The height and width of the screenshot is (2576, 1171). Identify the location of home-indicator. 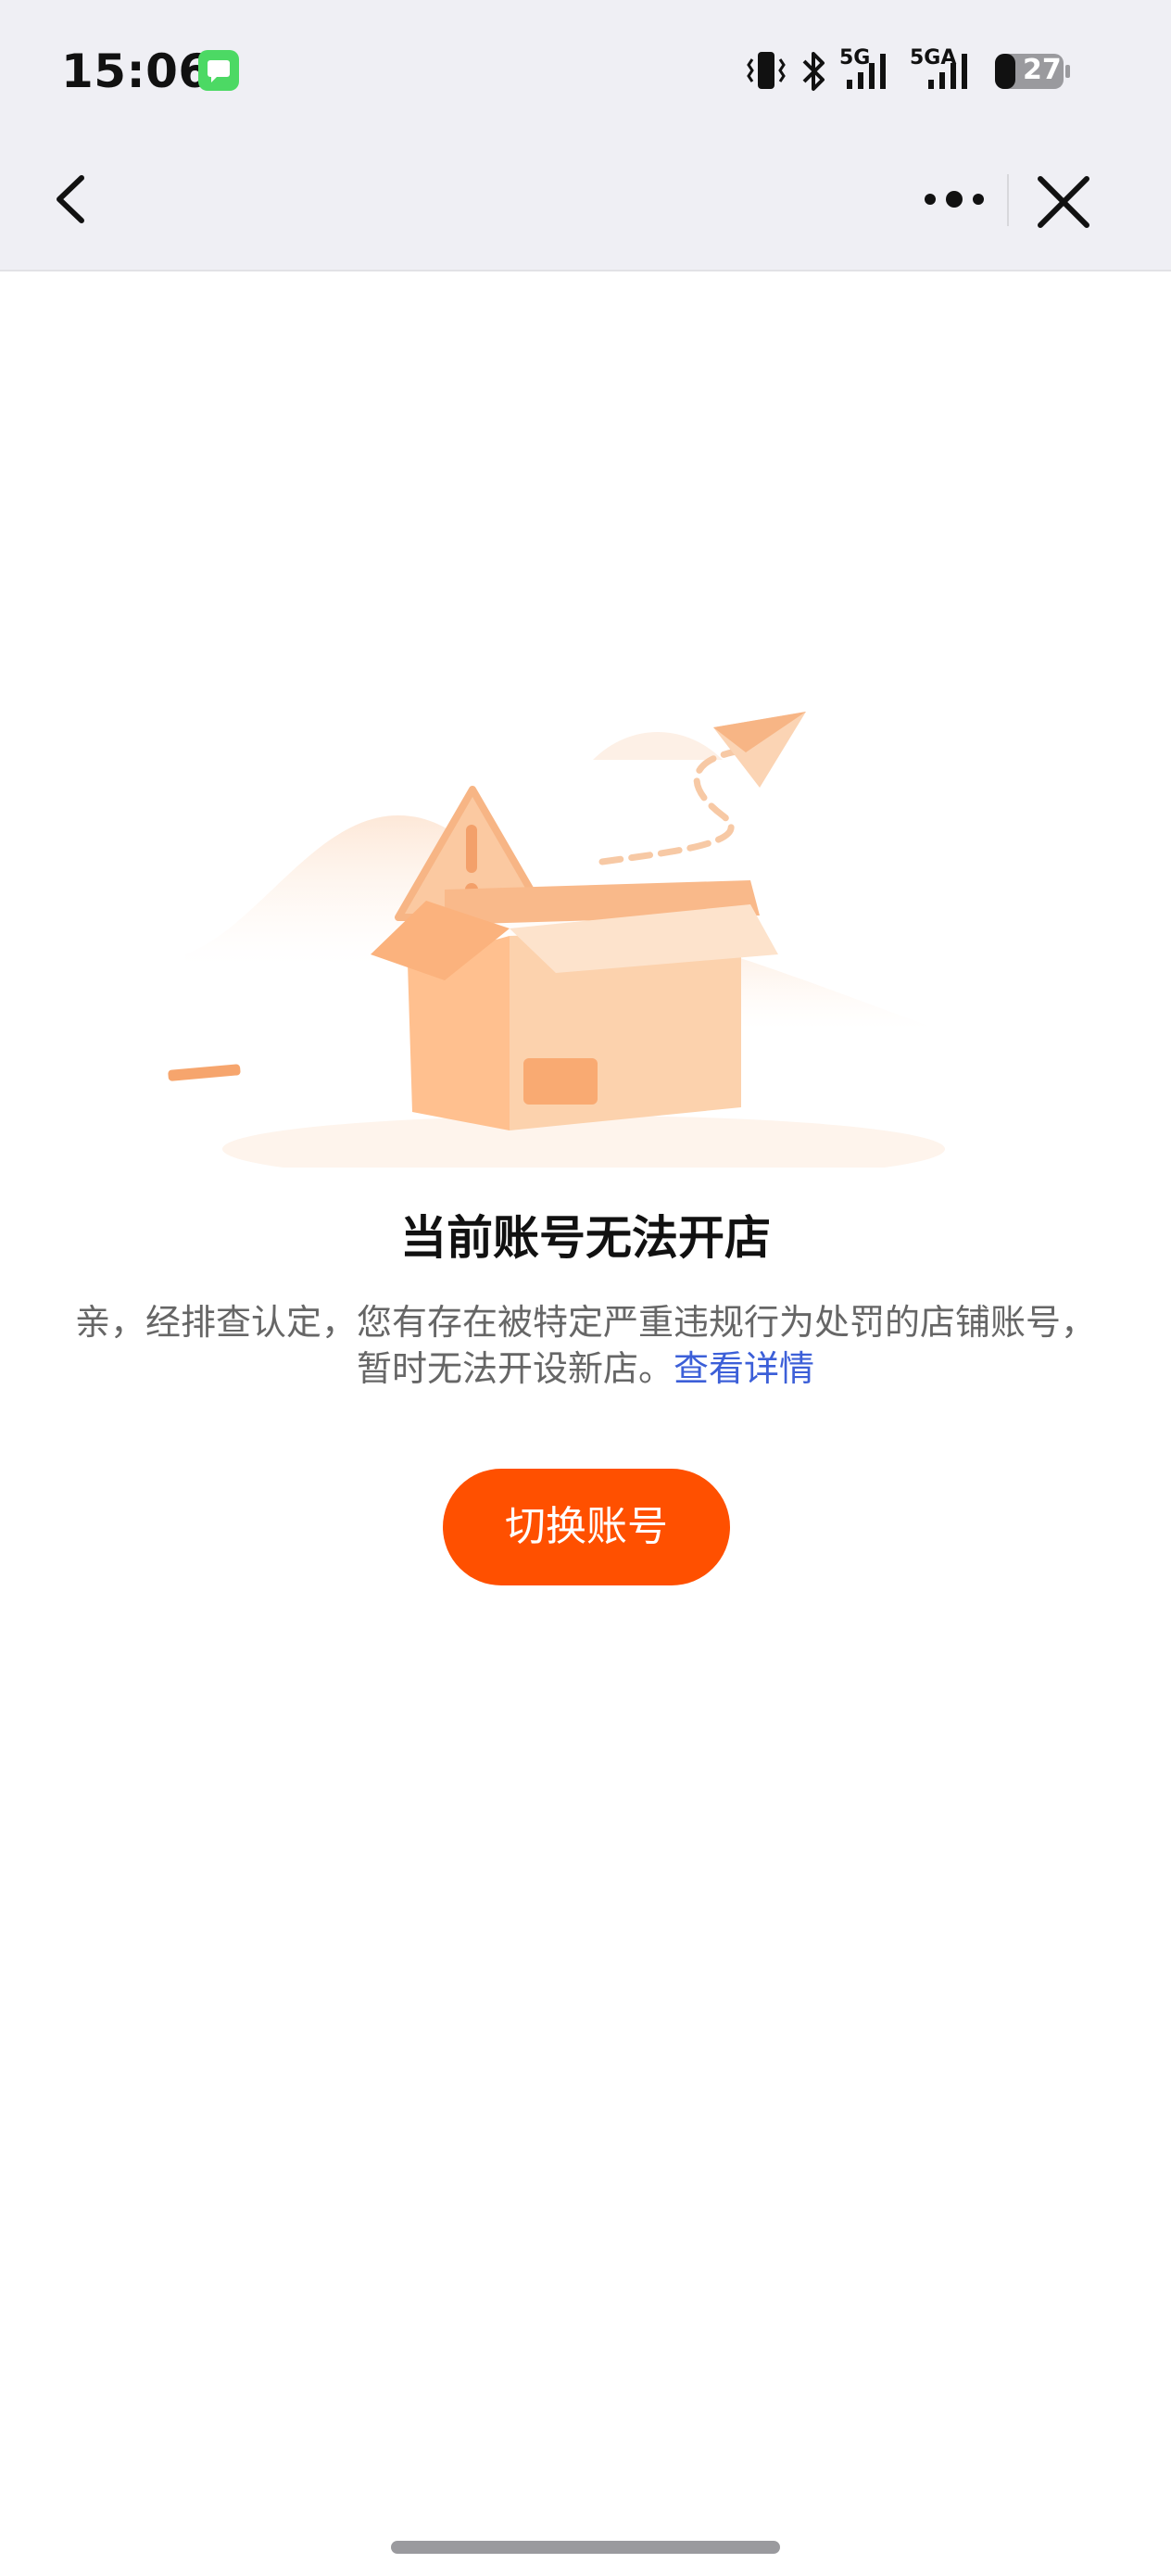
(585, 2548).